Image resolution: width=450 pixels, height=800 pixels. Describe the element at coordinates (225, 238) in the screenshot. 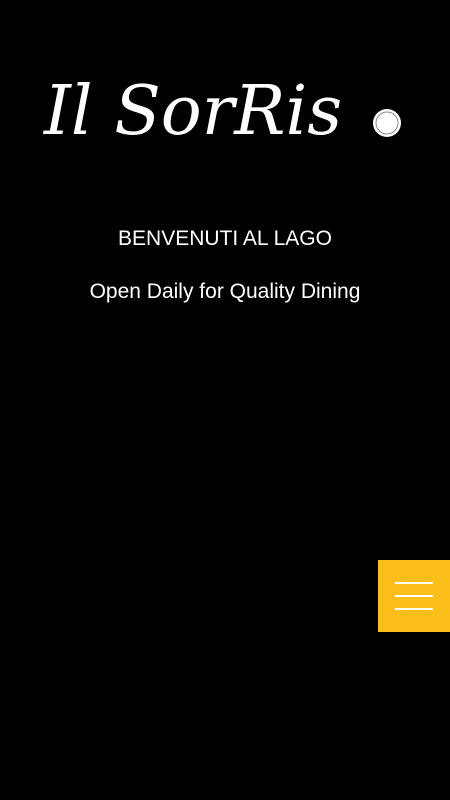

I see `welcome-heading: BENVENUTI AL LAGO` at that location.